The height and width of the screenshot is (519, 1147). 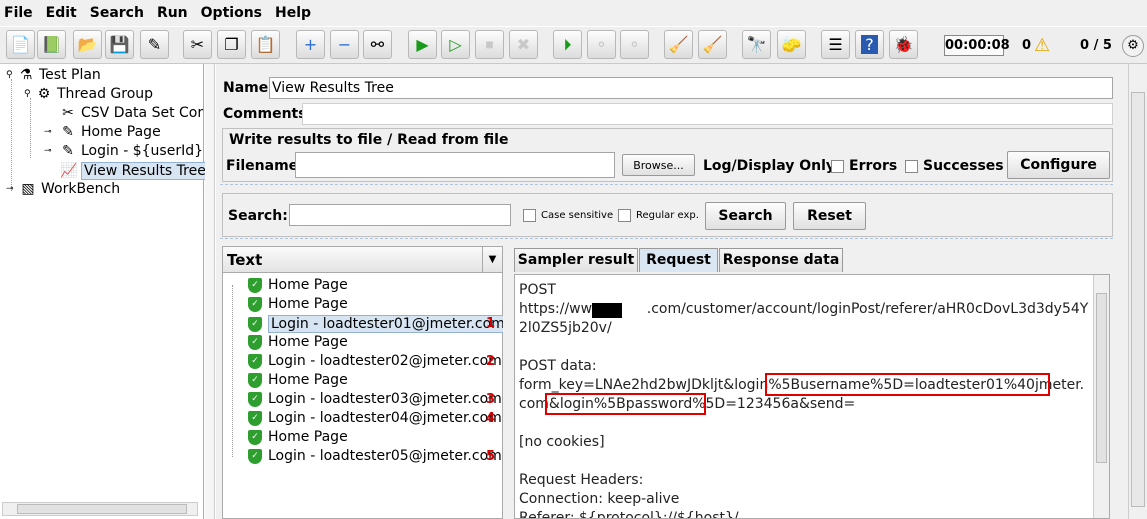 I want to click on cut-button: ✂, so click(x=197, y=44).